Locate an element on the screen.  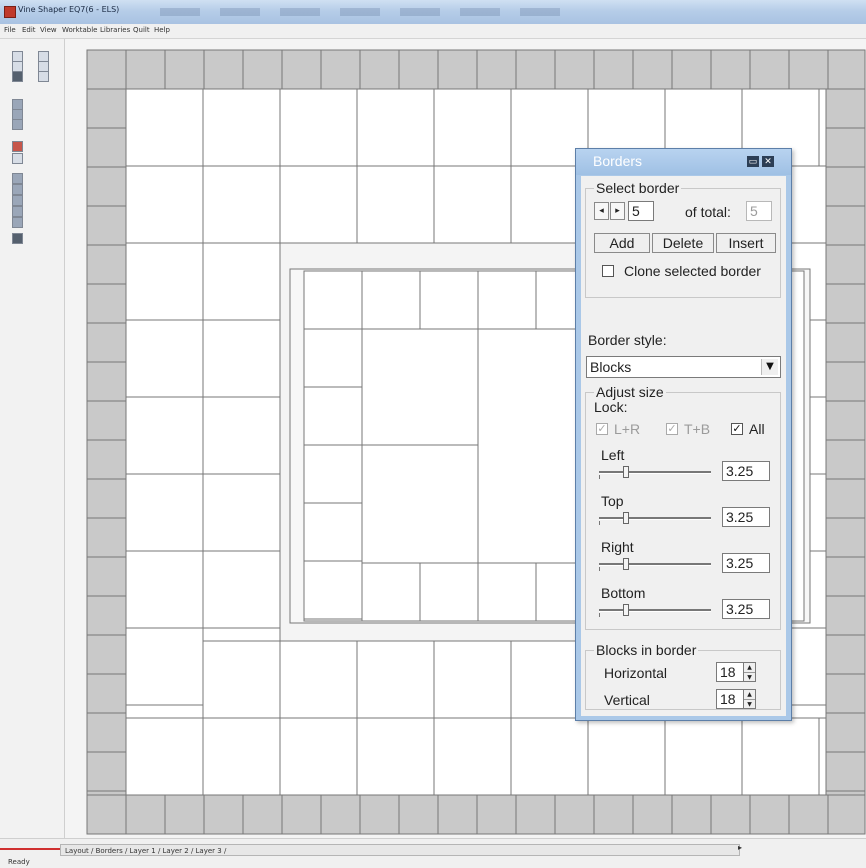
clone-border-label: Clone selected border is located at coordinates (692, 271).